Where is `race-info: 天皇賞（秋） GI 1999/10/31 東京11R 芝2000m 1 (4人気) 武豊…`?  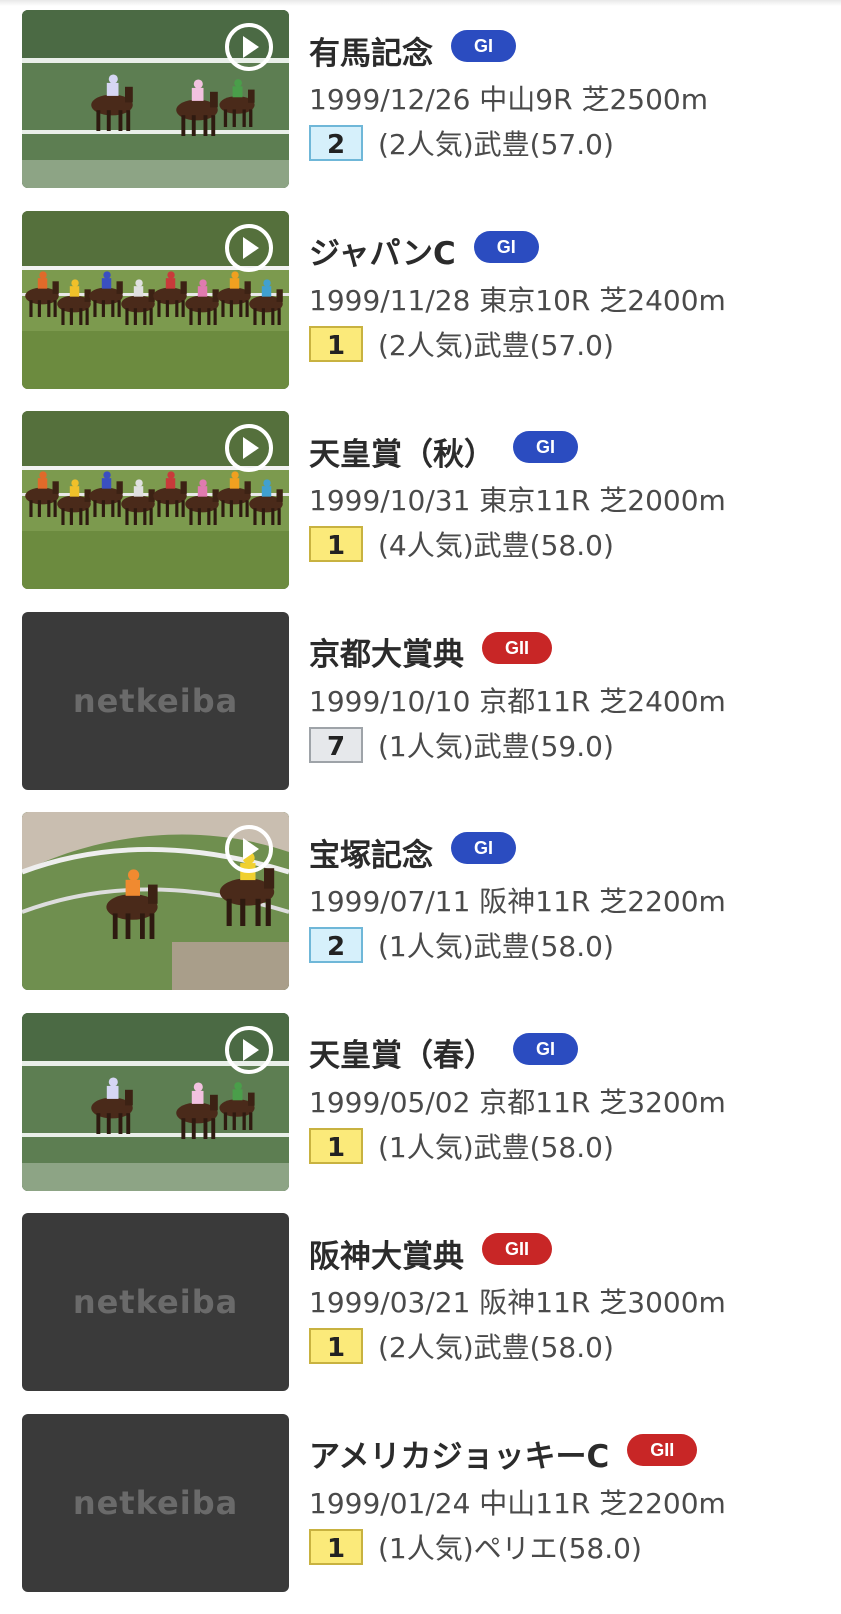 race-info: 天皇賞（秋） GI 1999/10/31 東京11R 芝2000m 1 (4人気) 武豊… is located at coordinates (574, 494).